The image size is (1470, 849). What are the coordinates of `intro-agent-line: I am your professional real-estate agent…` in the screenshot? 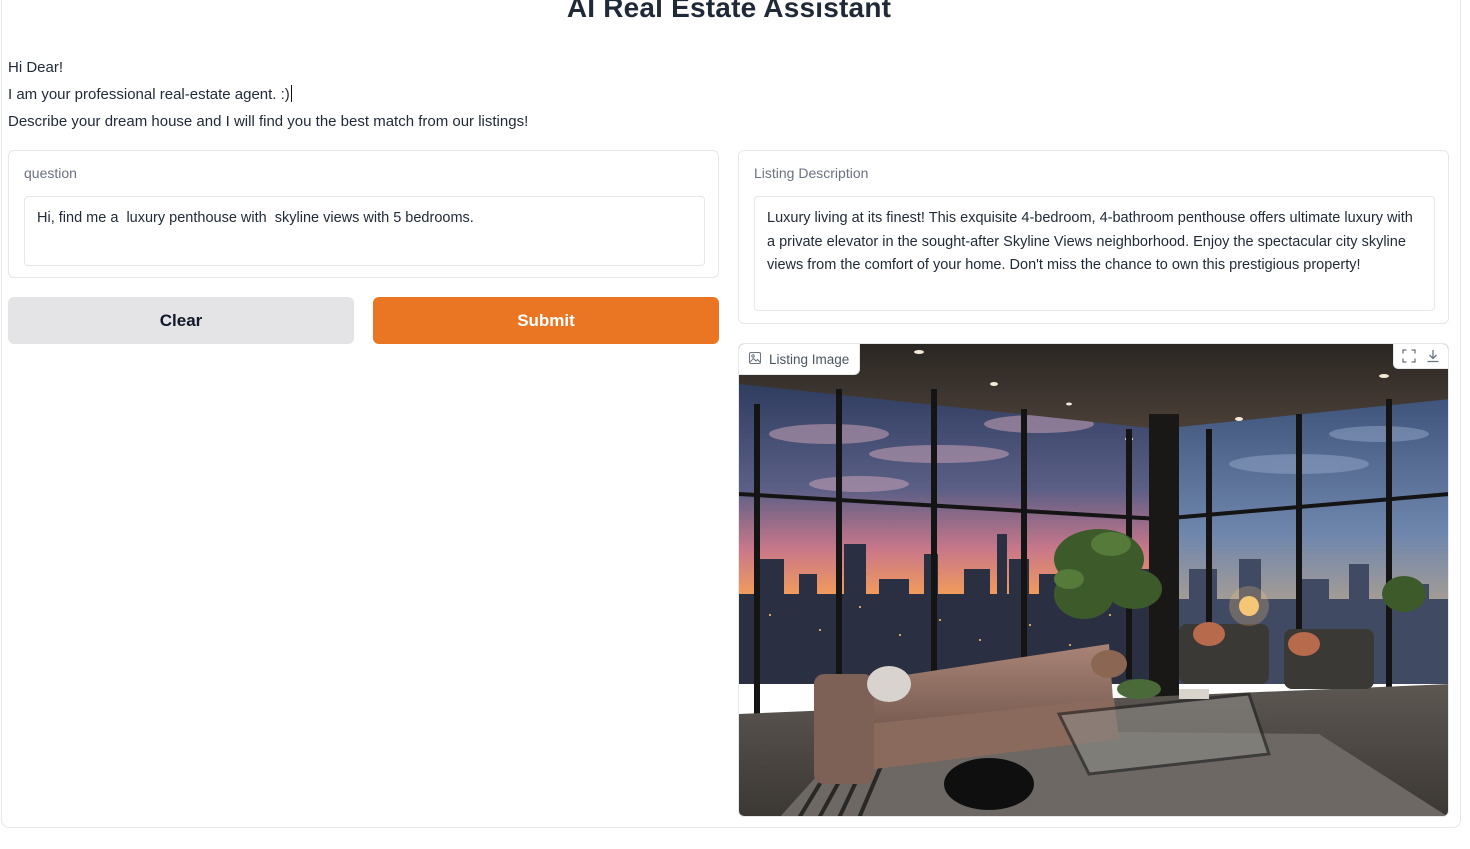 It's located at (150, 94).